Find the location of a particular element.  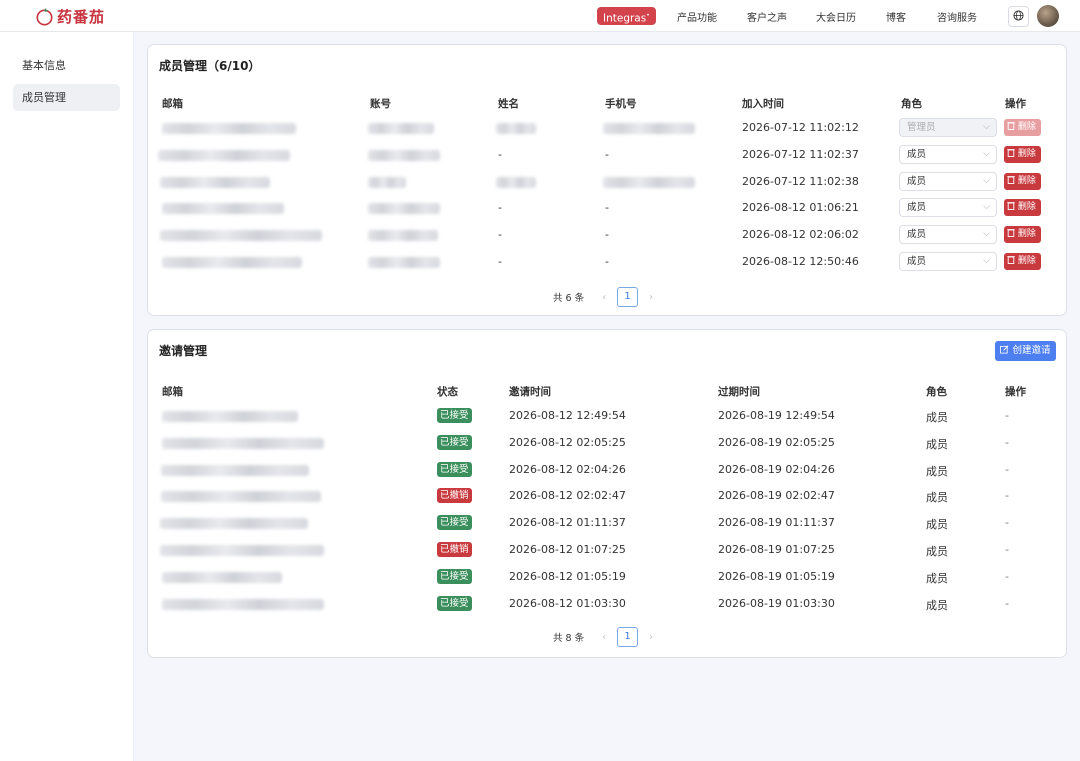

create-invite-button: 创建邀请 is located at coordinates (1025, 351).